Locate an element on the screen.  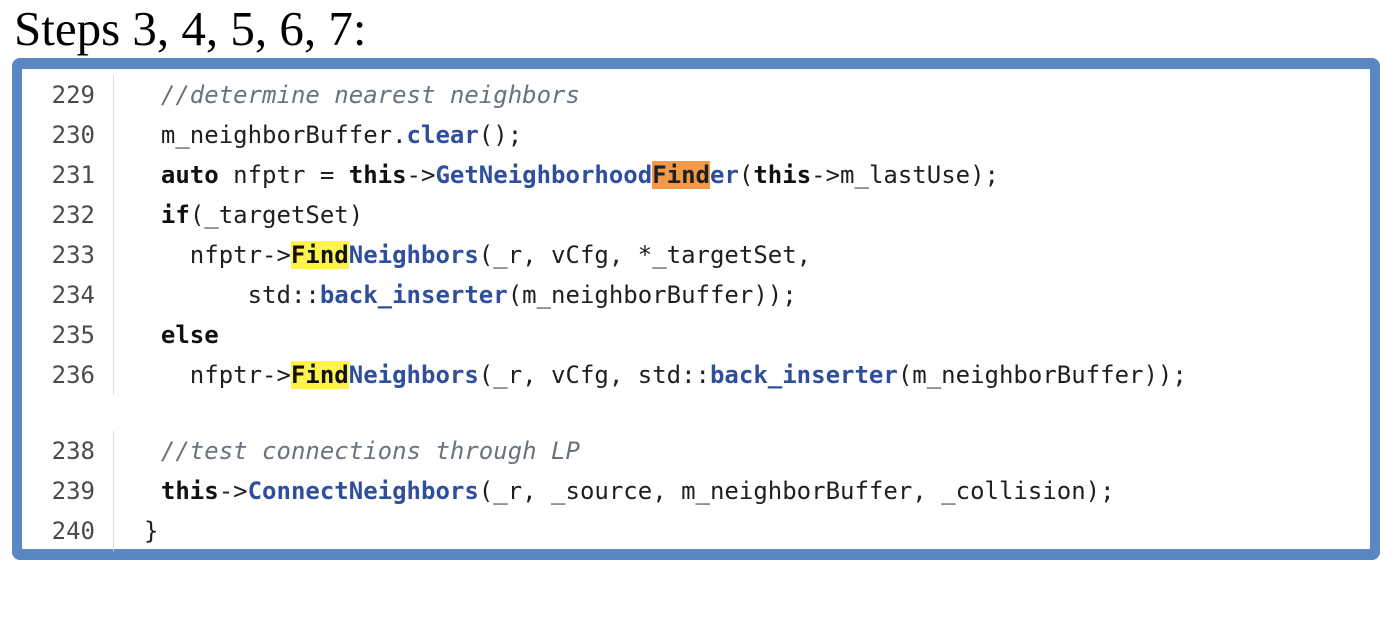
code-line: 240 } is located at coordinates (696, 531).